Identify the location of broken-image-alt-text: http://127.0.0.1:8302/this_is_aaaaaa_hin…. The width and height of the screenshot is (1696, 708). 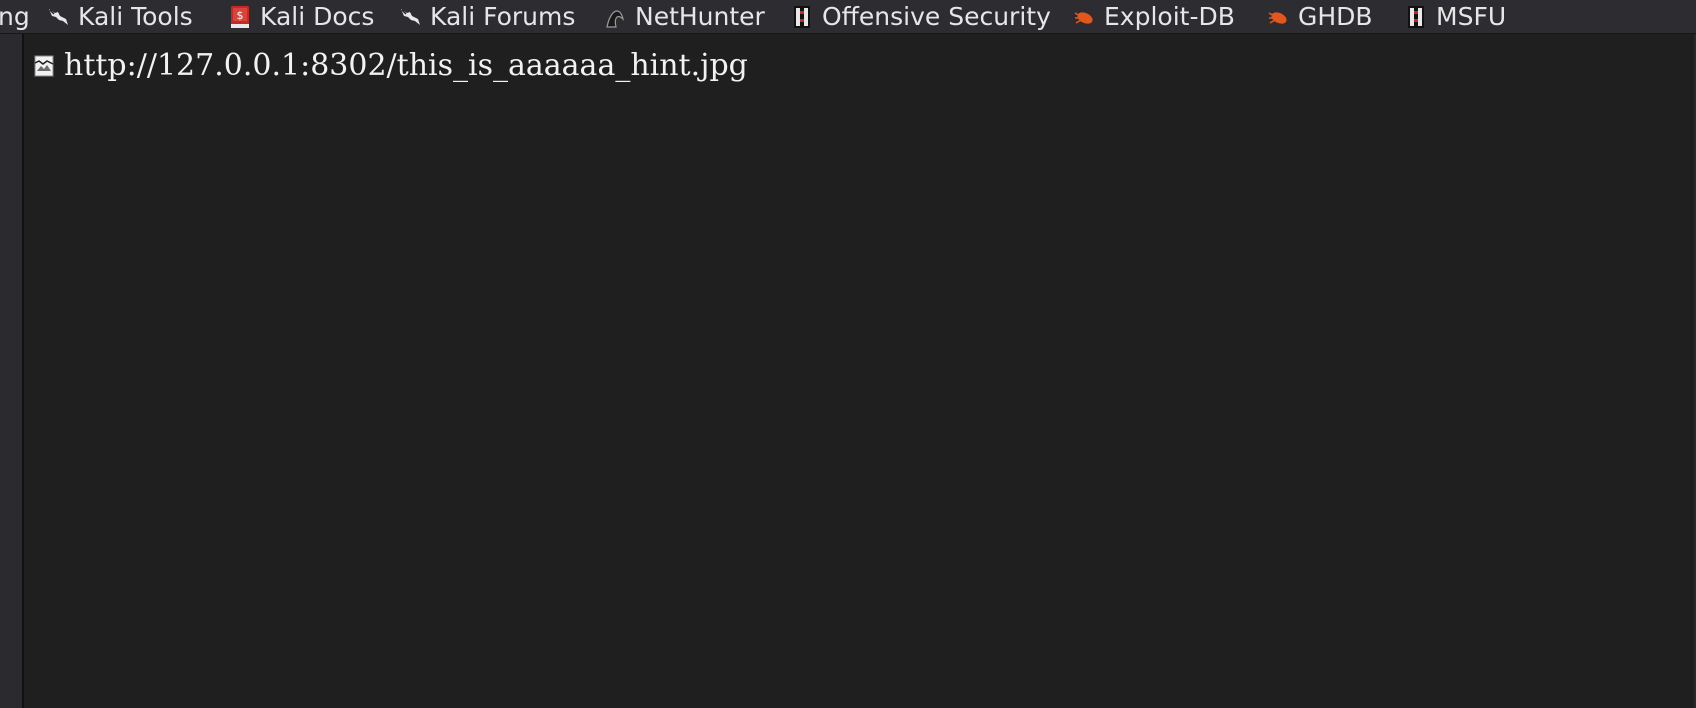
(406, 65).